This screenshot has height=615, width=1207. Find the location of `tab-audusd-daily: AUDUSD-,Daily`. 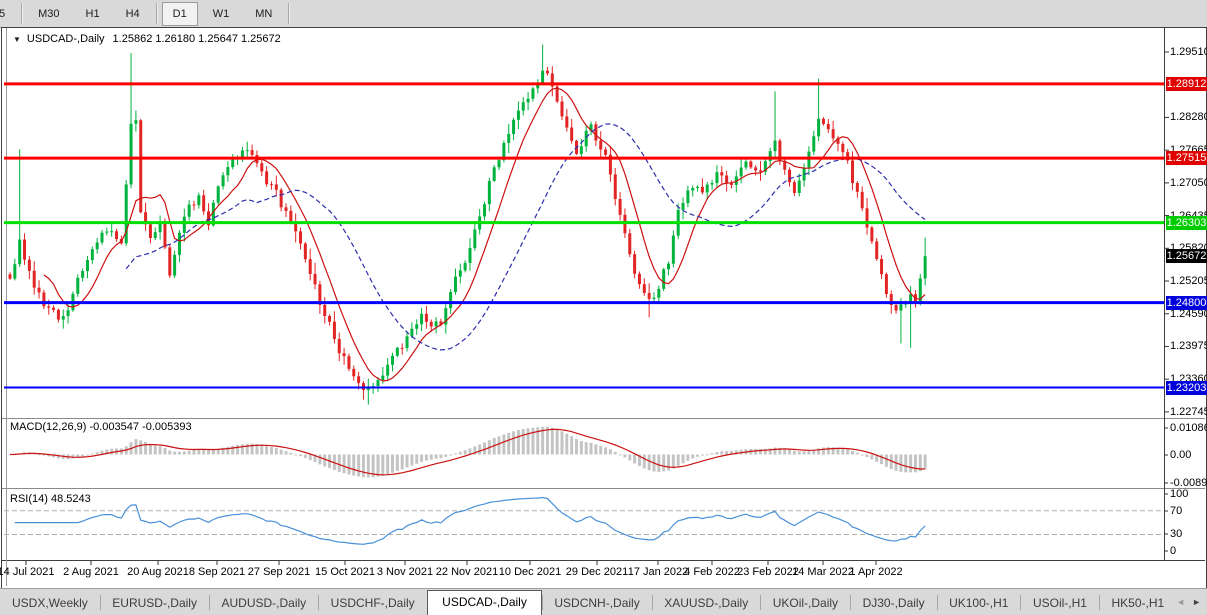

tab-audusd-daily: AUDUSD-,Daily is located at coordinates (263, 603).